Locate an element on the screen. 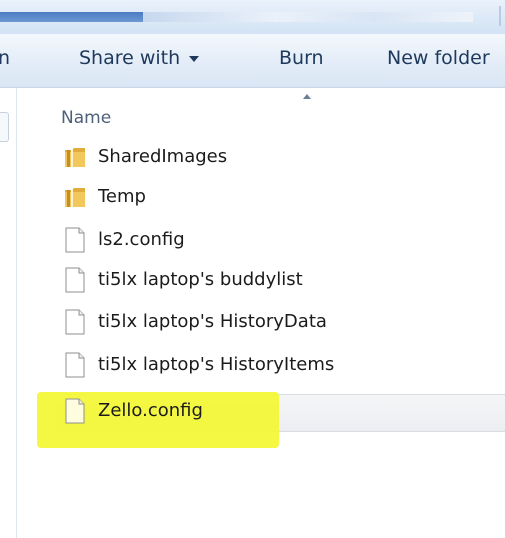 The image size is (505, 538). file-row-temp: Temp is located at coordinates (261, 198).